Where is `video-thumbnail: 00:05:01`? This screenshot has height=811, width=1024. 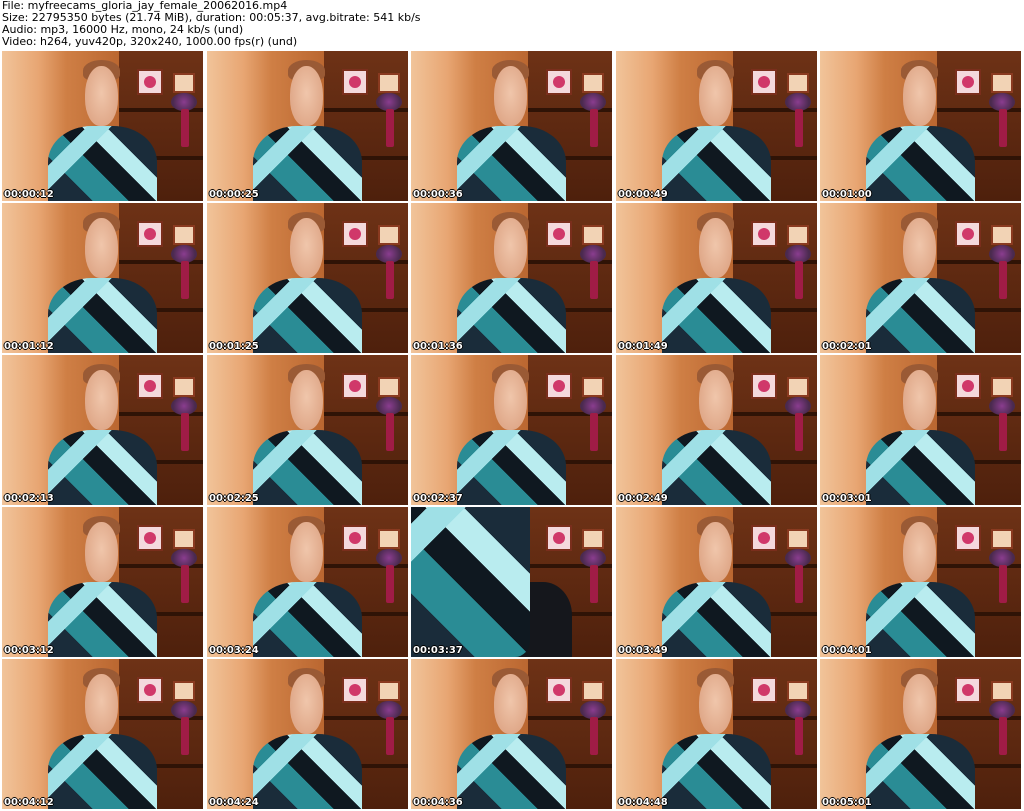 video-thumbnail: 00:05:01 is located at coordinates (920, 734).